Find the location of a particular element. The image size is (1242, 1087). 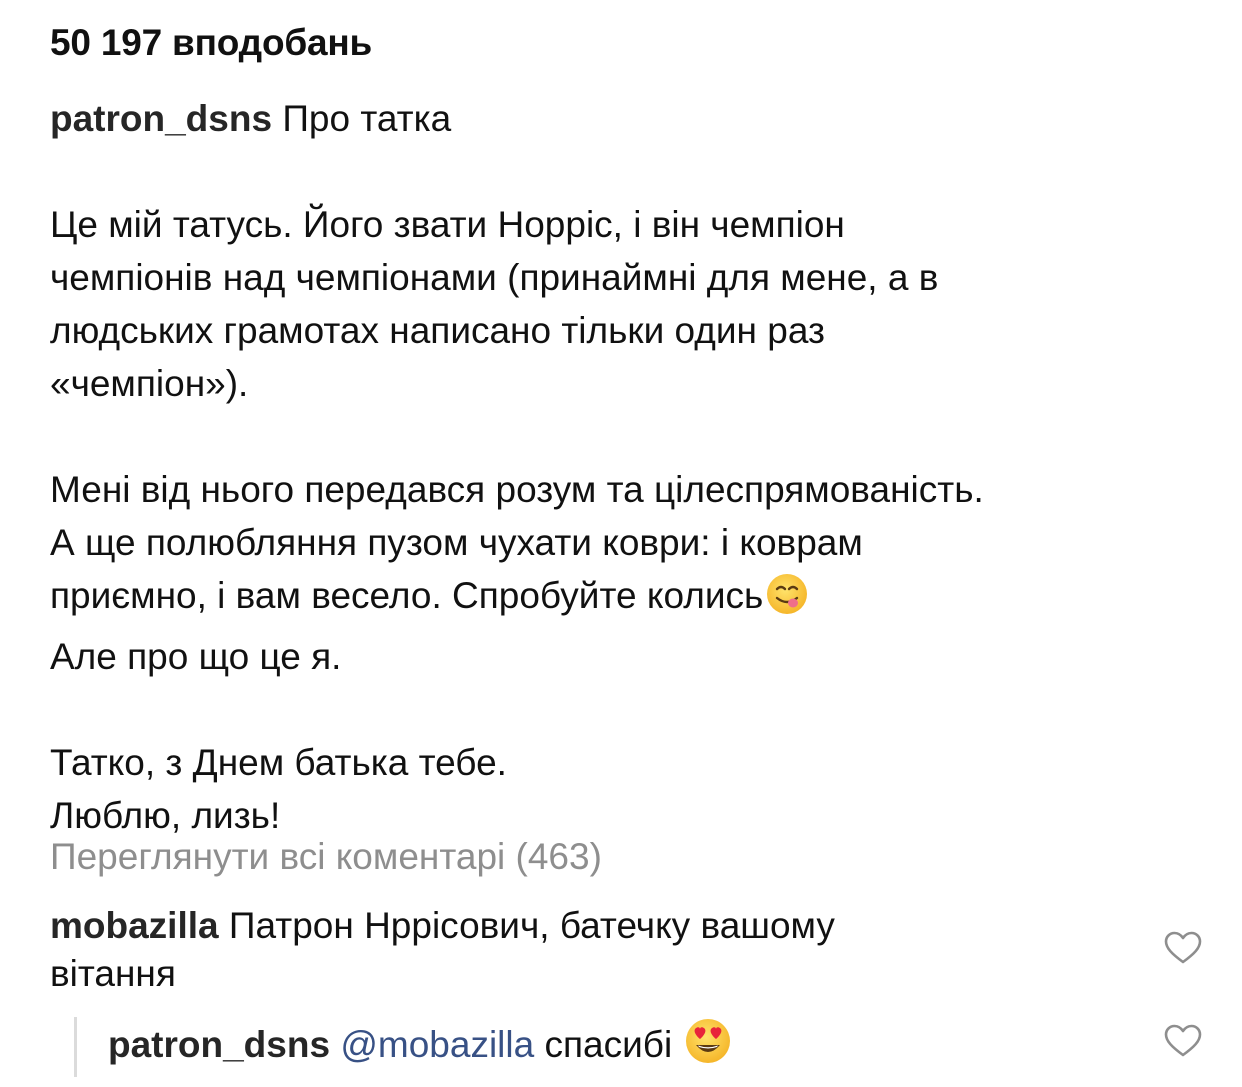

caption-first-line: patron_dsns Про татка is located at coordinates (625, 118).